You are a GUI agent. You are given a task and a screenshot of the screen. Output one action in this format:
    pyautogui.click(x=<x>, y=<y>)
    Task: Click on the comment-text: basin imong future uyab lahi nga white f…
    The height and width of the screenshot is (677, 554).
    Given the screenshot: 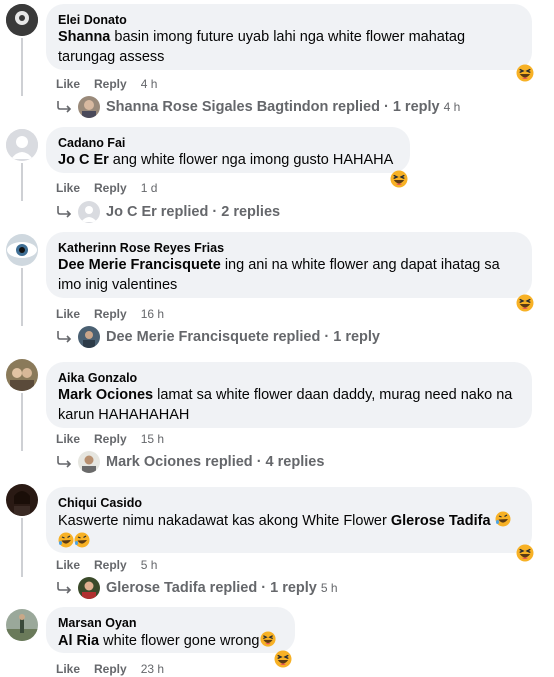 What is the action you would take?
    pyautogui.click(x=262, y=47)
    